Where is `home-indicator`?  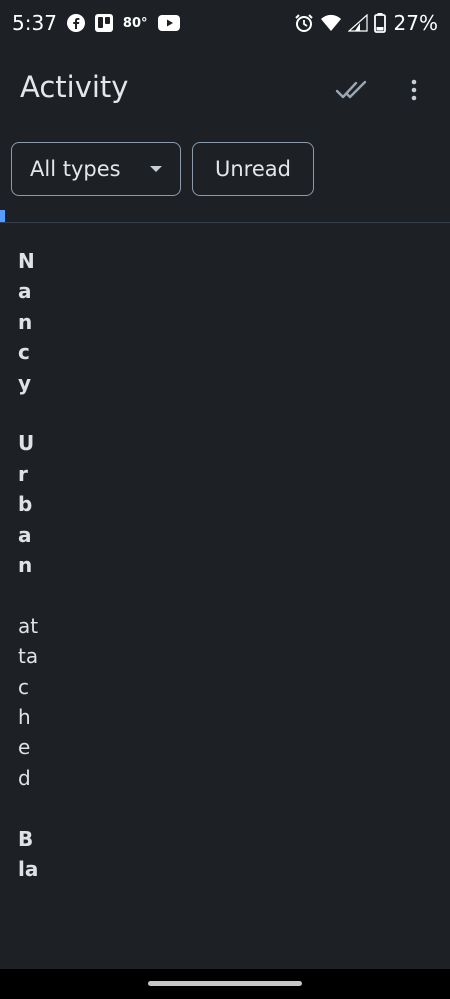 home-indicator is located at coordinates (225, 983).